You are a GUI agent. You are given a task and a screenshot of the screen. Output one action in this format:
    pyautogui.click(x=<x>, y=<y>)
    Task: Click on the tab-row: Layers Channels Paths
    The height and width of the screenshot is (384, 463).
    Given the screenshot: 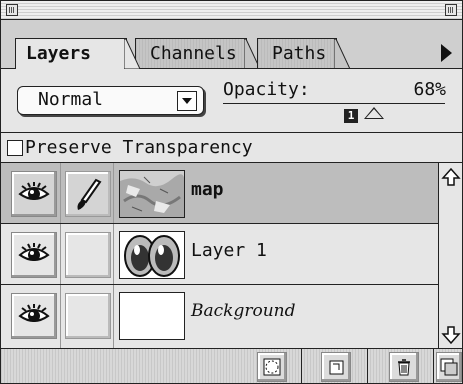 What is the action you would take?
    pyautogui.click(x=231, y=44)
    